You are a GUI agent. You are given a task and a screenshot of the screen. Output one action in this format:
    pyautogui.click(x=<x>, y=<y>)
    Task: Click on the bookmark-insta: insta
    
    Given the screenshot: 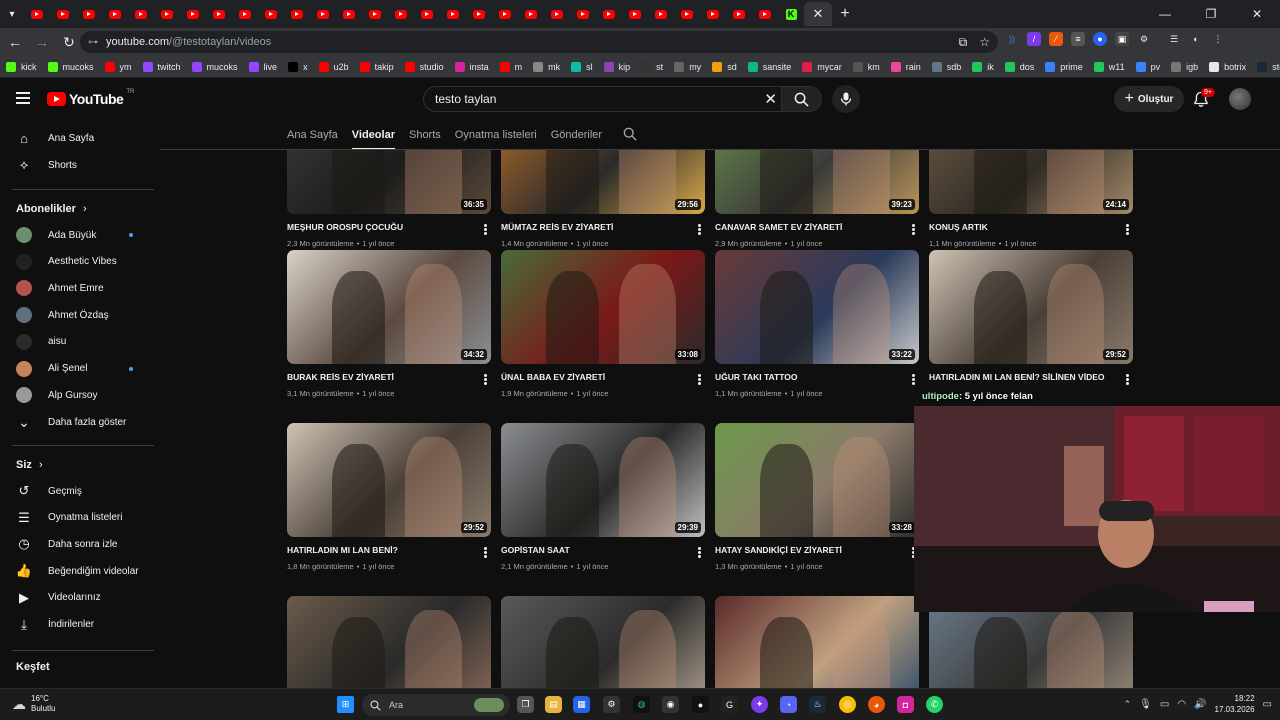 What is the action you would take?
    pyautogui.click(x=471, y=66)
    